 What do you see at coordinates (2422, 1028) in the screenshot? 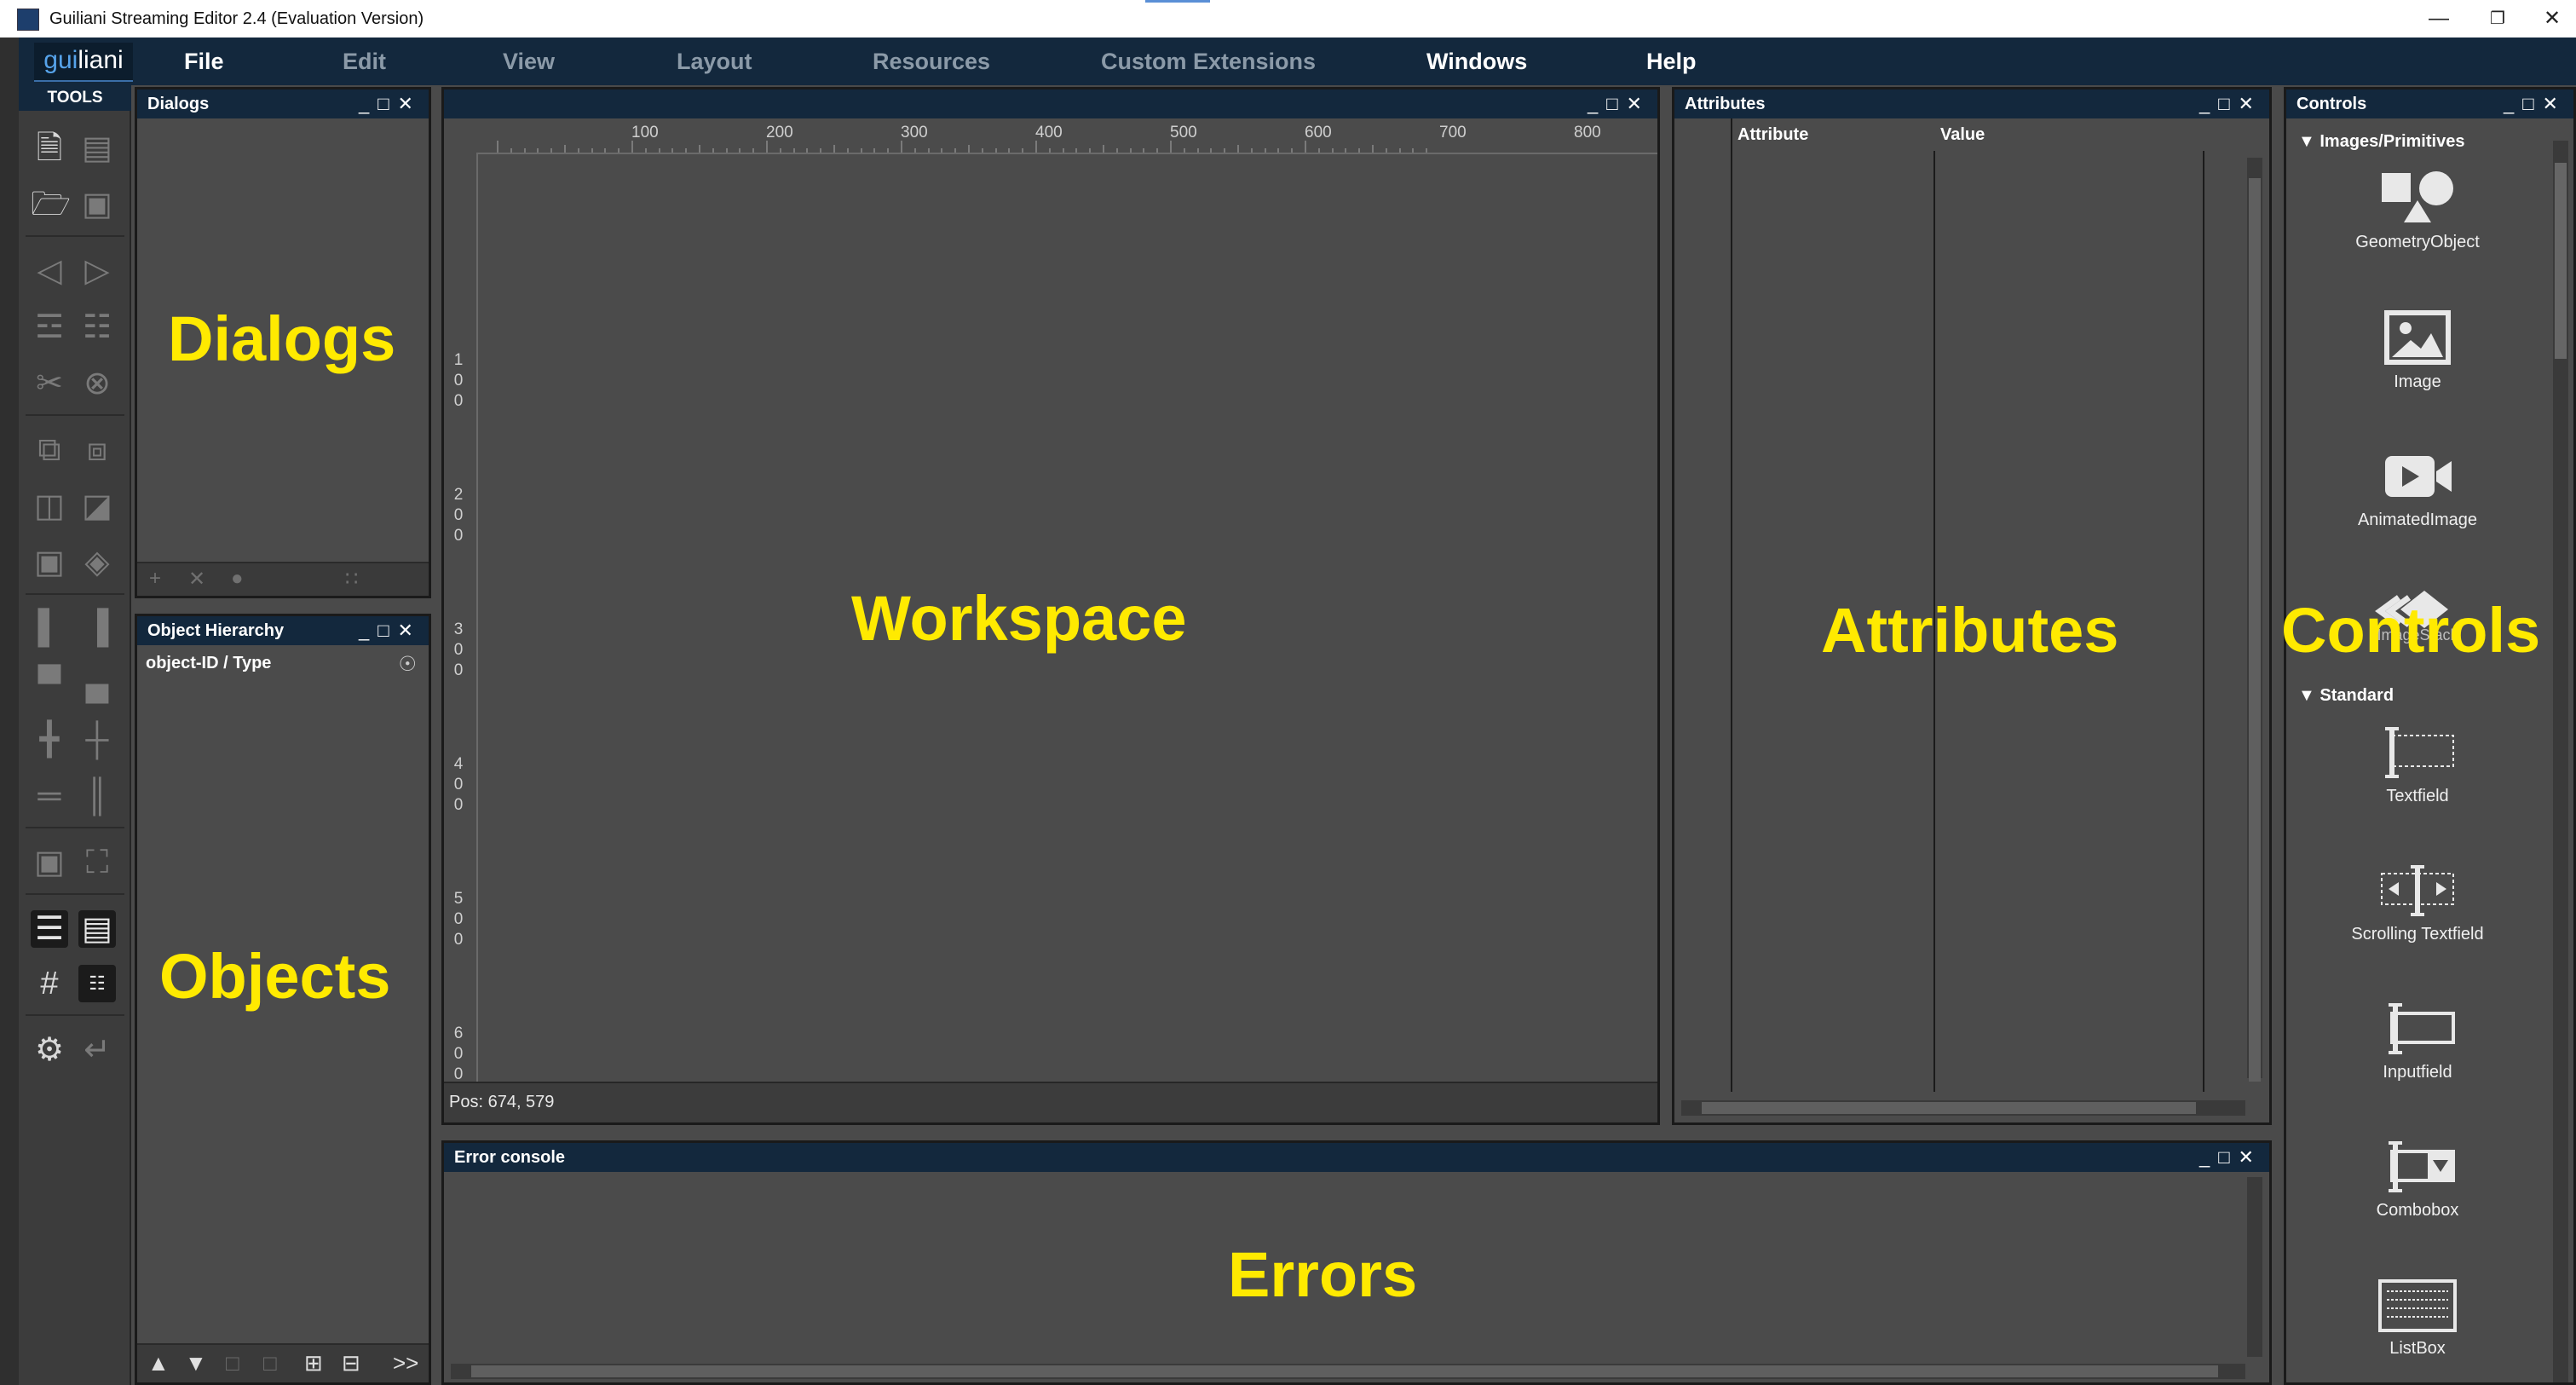
I see `inputfield-icon` at bounding box center [2422, 1028].